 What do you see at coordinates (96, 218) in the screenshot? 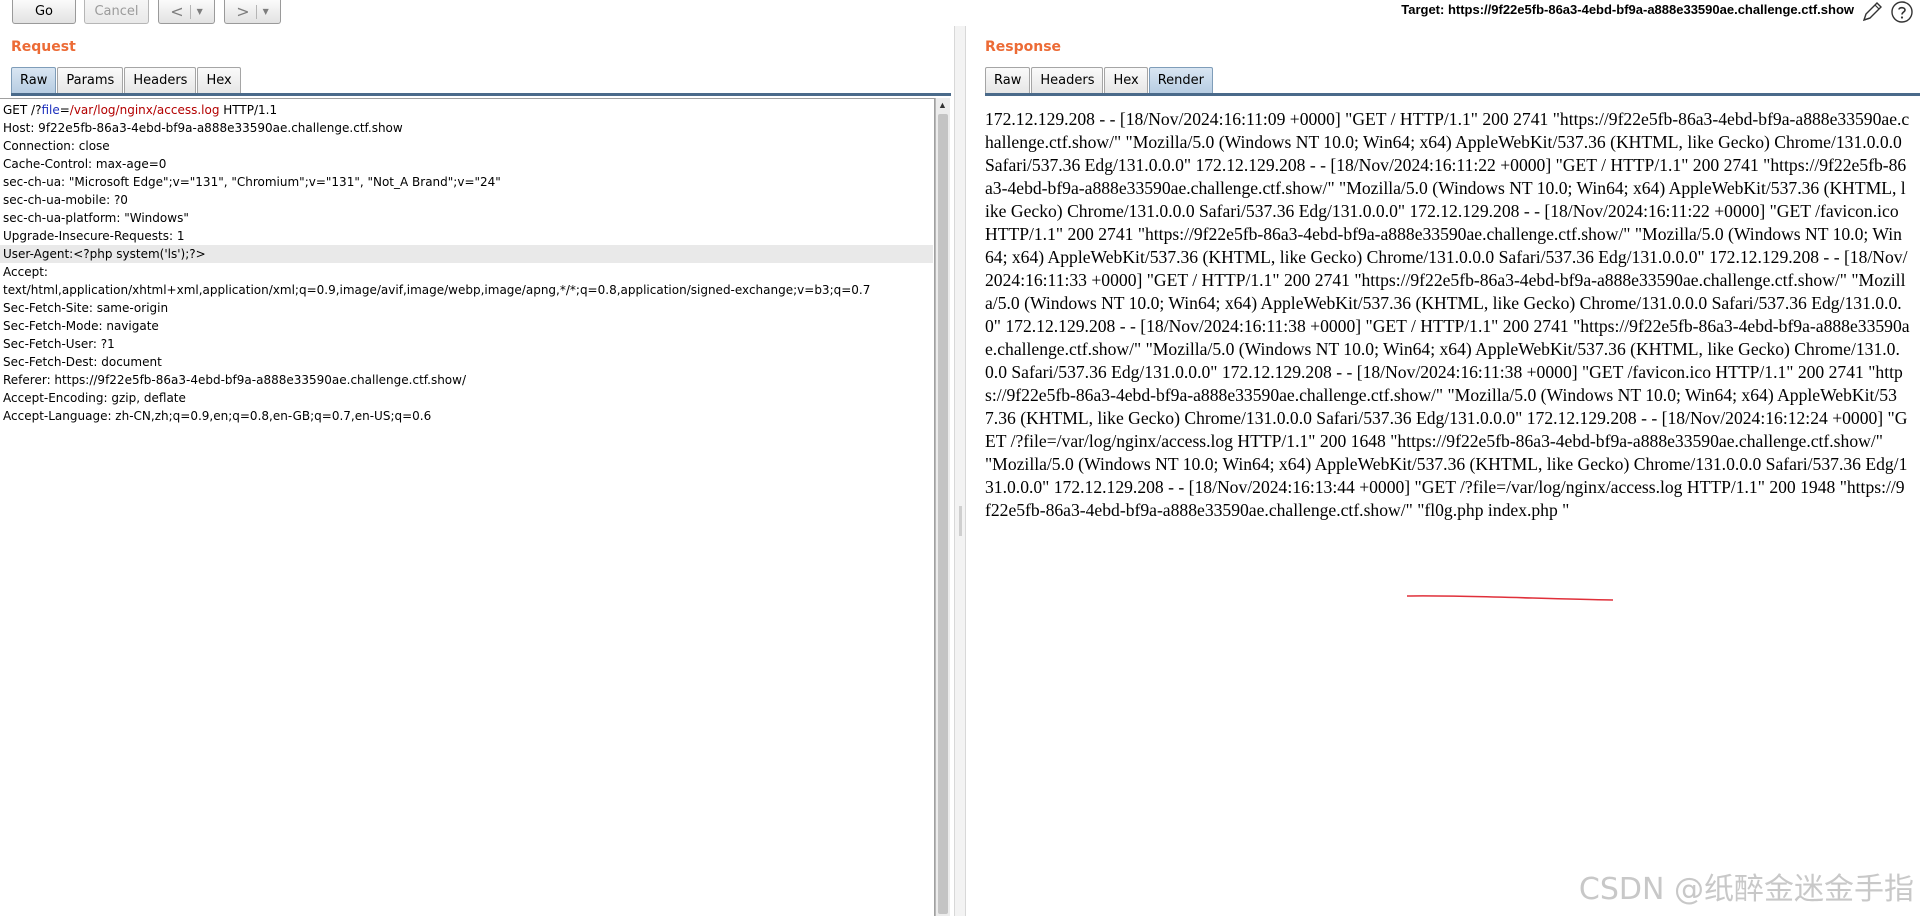
I see `header-line: sec-ch-ua-platform: "Windows"` at bounding box center [96, 218].